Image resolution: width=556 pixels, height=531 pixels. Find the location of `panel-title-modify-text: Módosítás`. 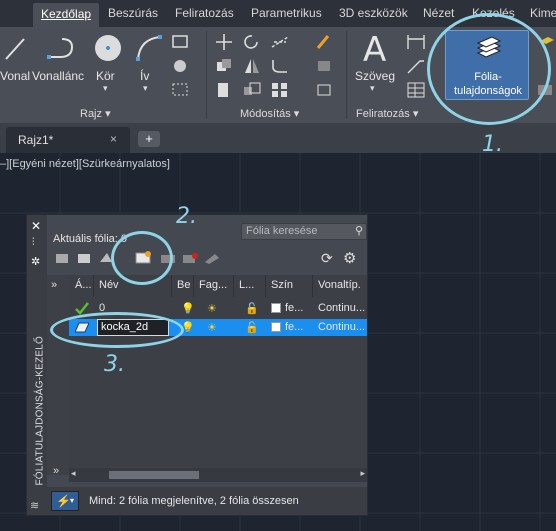

panel-title-modify-text: Módosítás is located at coordinates (265, 114).